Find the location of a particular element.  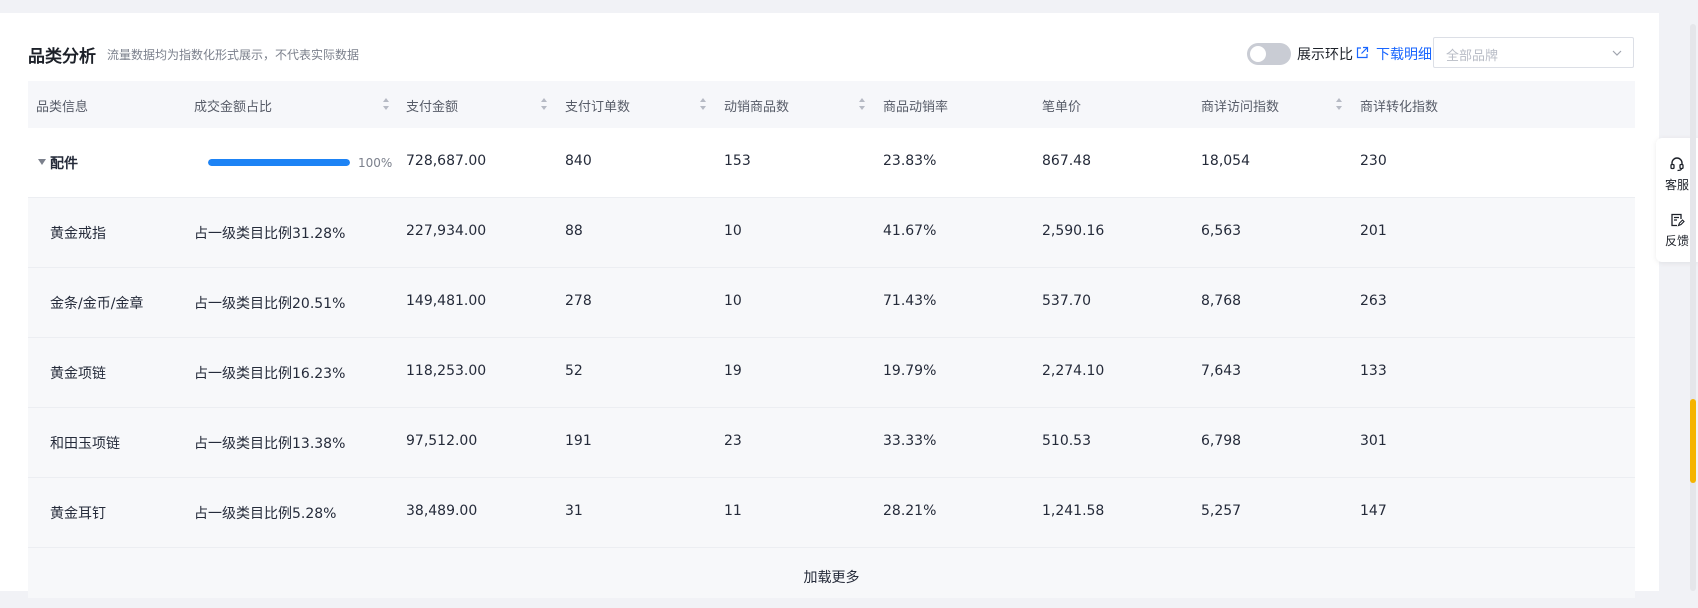

category-name: 黄金耳钉 is located at coordinates (78, 514).